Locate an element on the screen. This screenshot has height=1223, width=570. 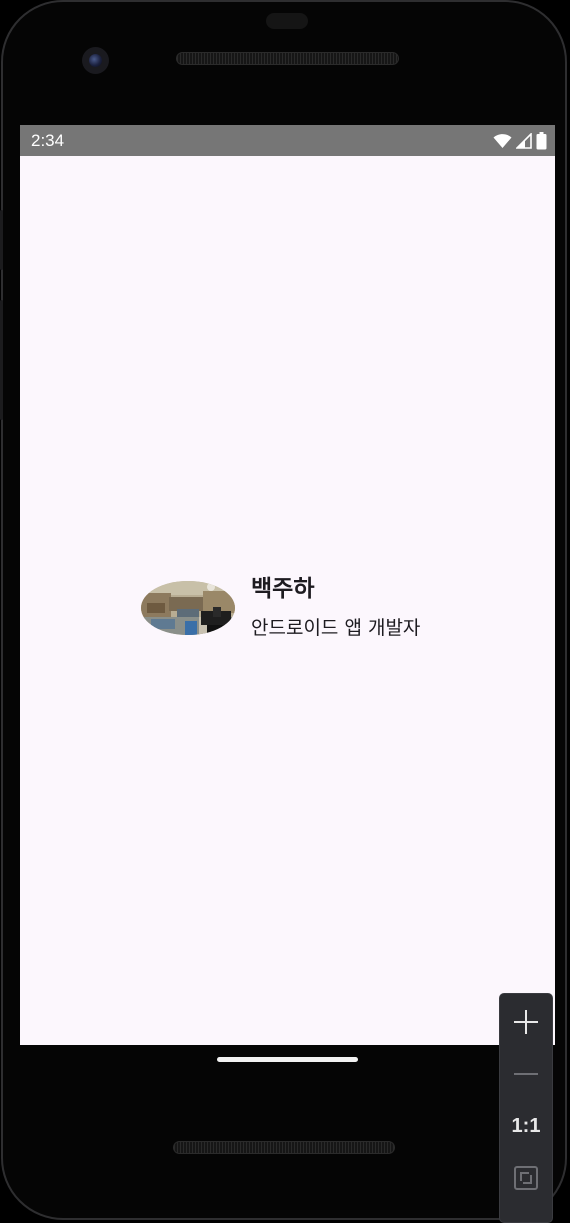
profile-name: 백주하 is located at coordinates (283, 589).